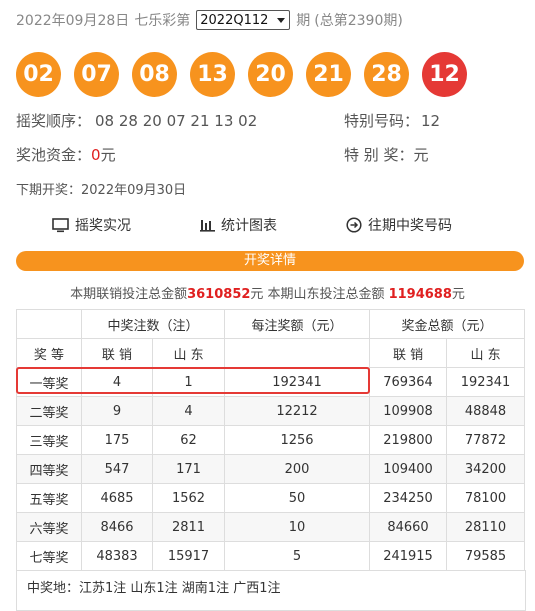 This screenshot has width=535, height=611. I want to click on shandong-sales-value: 1194688, so click(420, 294).